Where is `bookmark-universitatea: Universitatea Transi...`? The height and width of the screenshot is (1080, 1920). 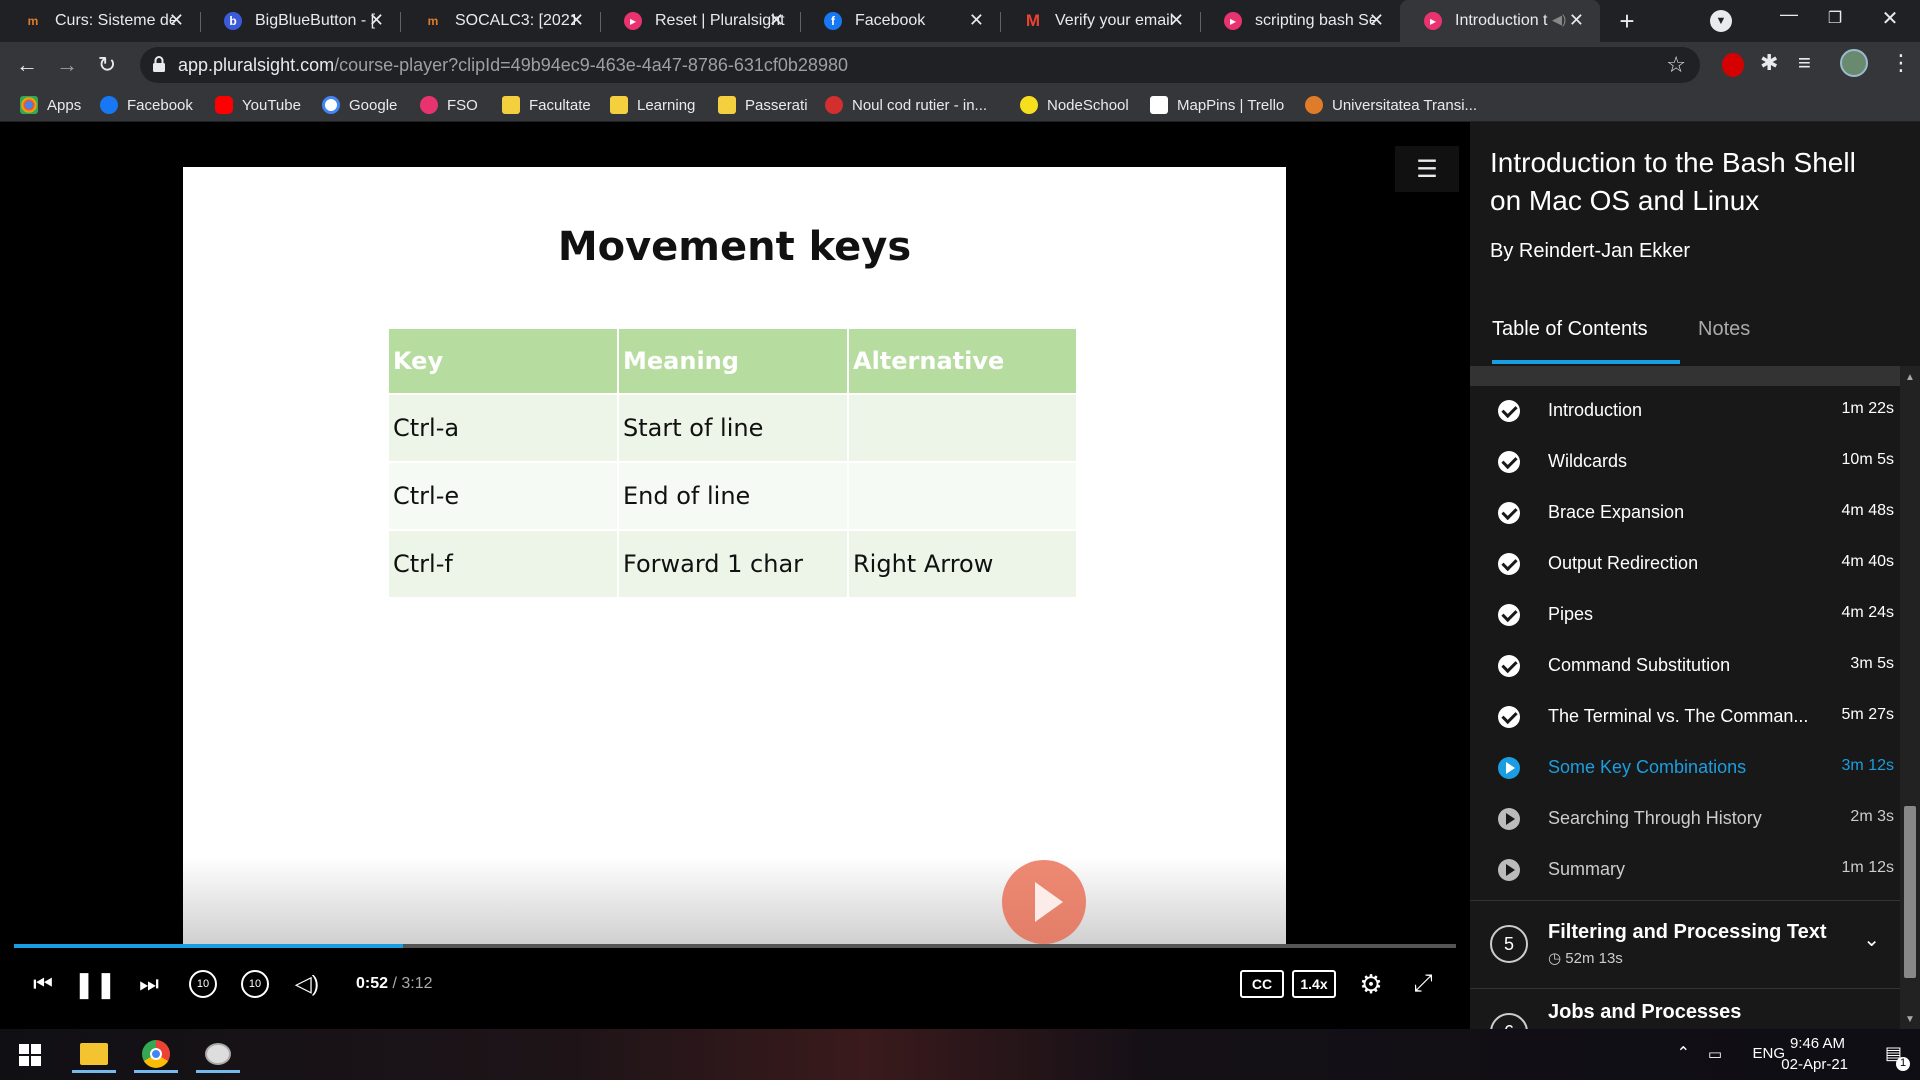 bookmark-universitatea: Universitatea Transi... is located at coordinates (1391, 105).